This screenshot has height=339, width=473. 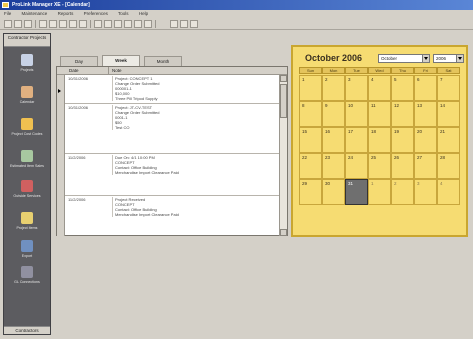 What do you see at coordinates (310, 114) in the screenshot?
I see `calendar-day: 8` at bounding box center [310, 114].